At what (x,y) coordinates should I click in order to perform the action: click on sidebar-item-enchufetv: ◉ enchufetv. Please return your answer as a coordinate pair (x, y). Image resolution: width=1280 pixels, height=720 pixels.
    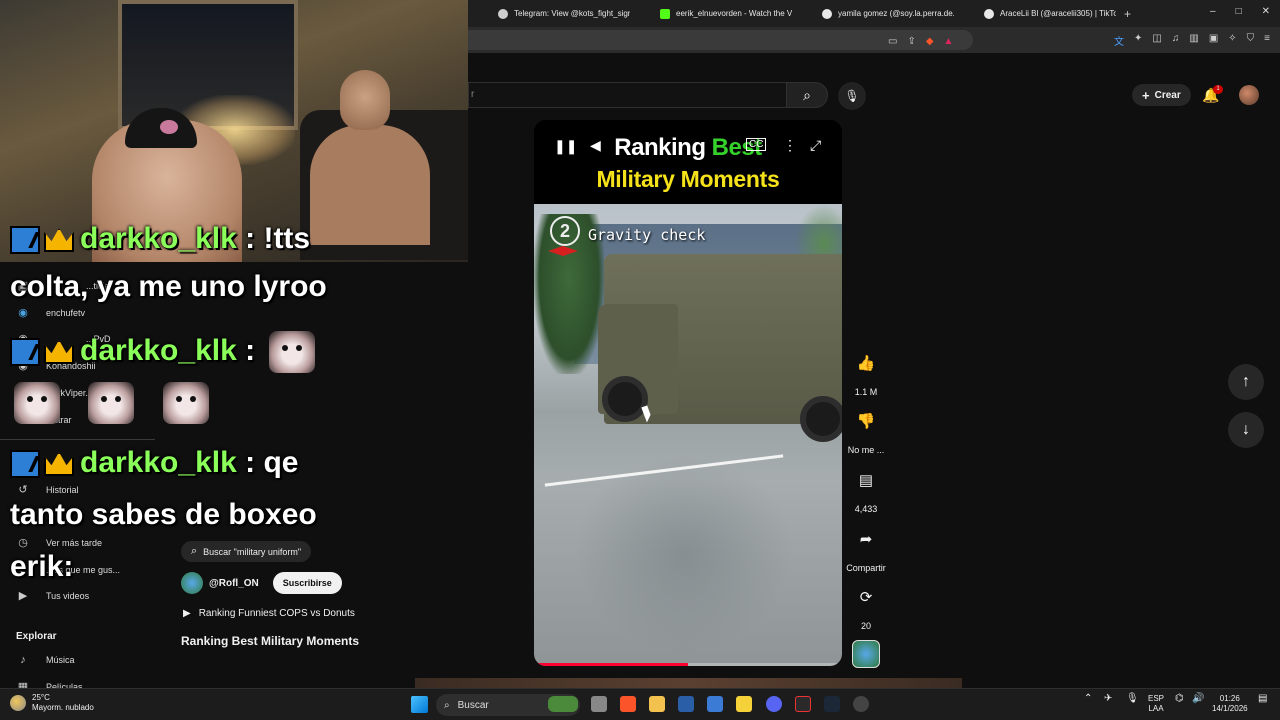
    Looking at the image, I should click on (50, 312).